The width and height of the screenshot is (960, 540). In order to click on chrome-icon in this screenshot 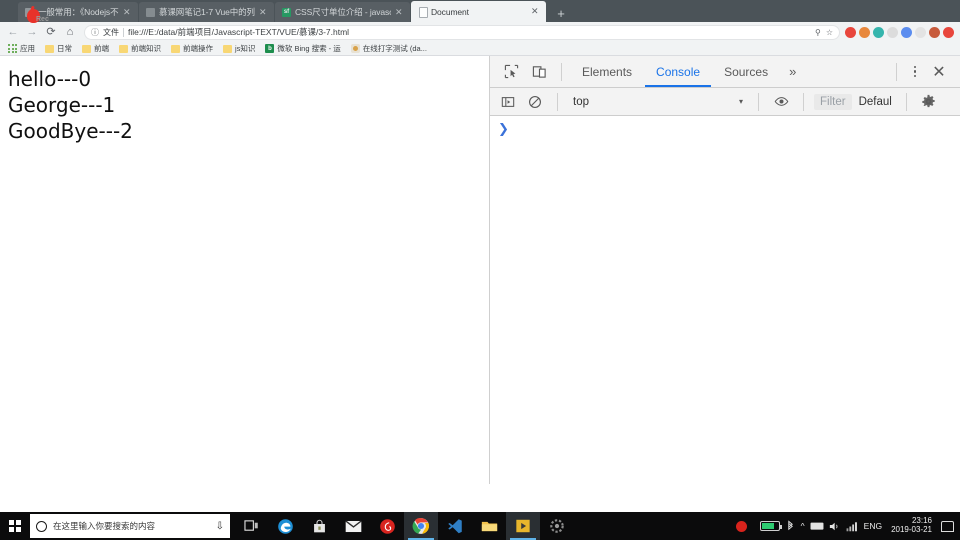, I will do `click(421, 526)`.